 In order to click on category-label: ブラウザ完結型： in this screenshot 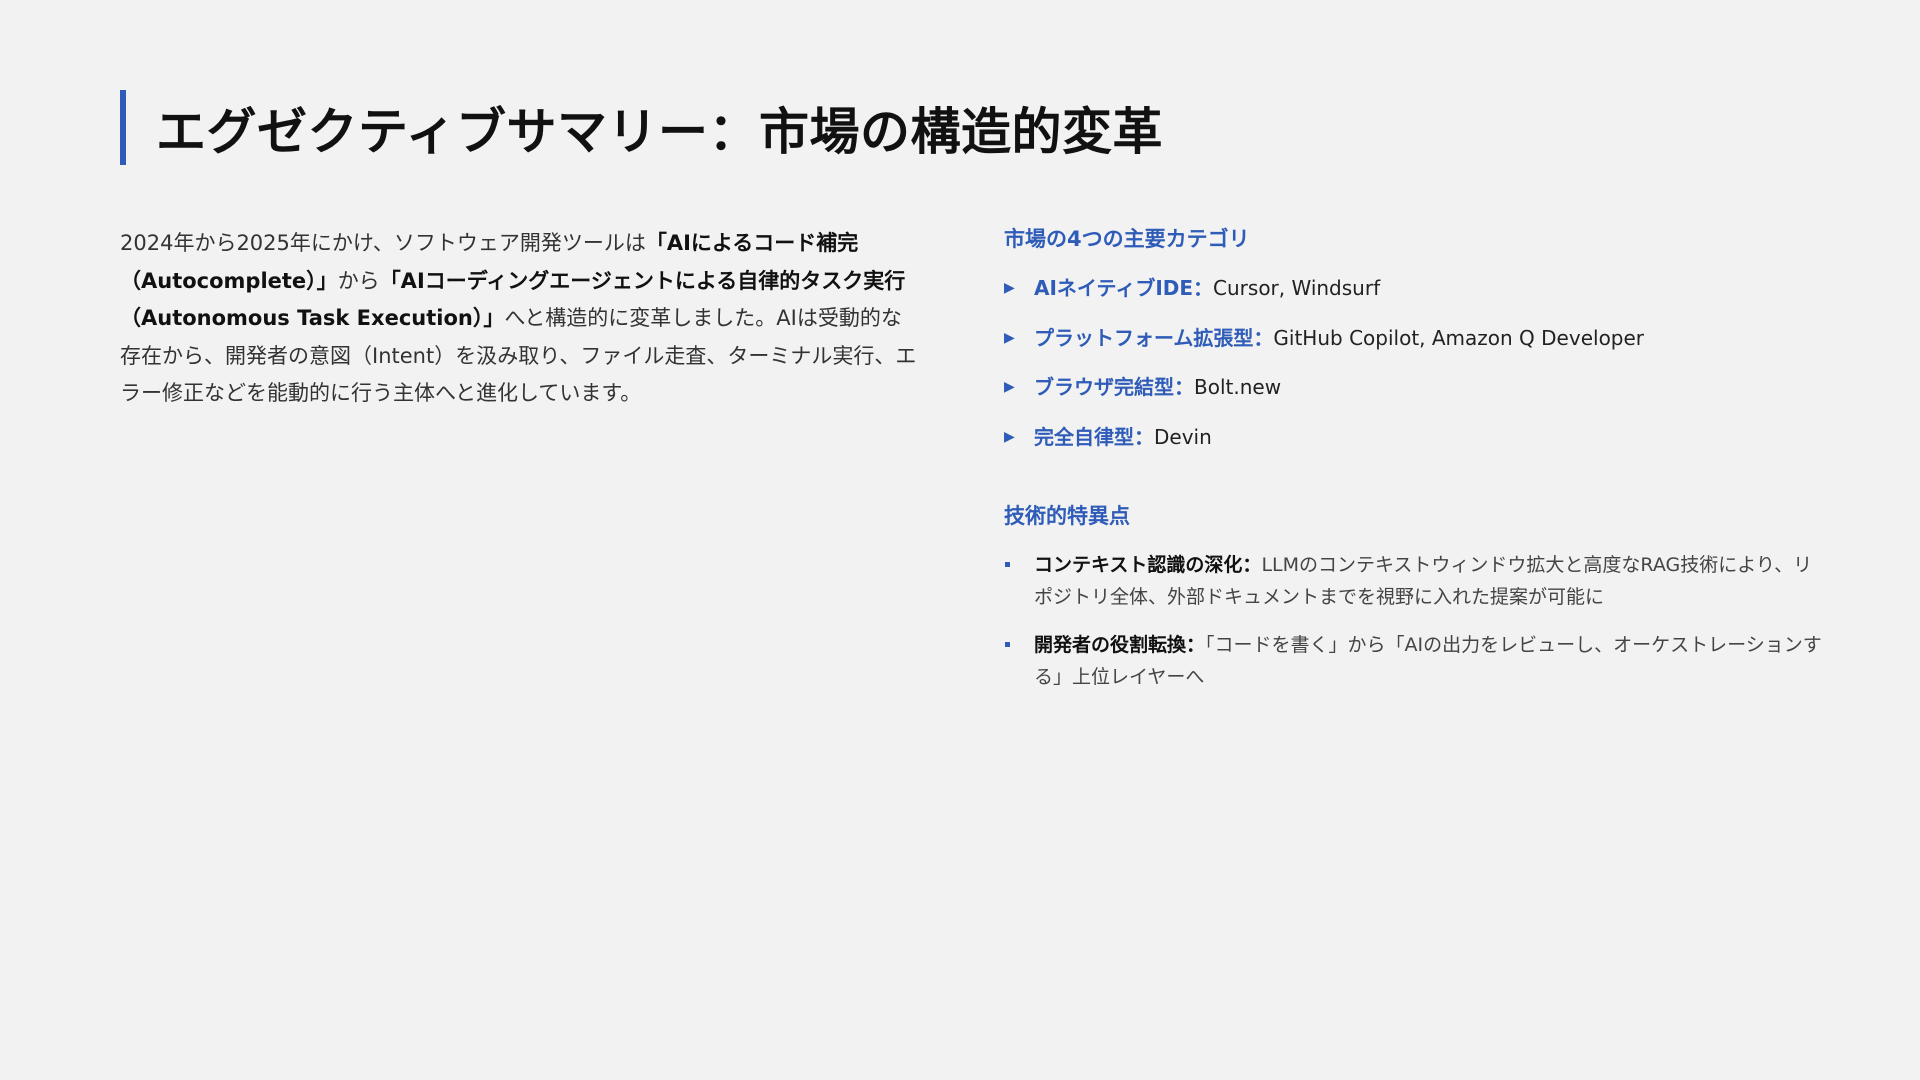, I will do `click(1114, 387)`.